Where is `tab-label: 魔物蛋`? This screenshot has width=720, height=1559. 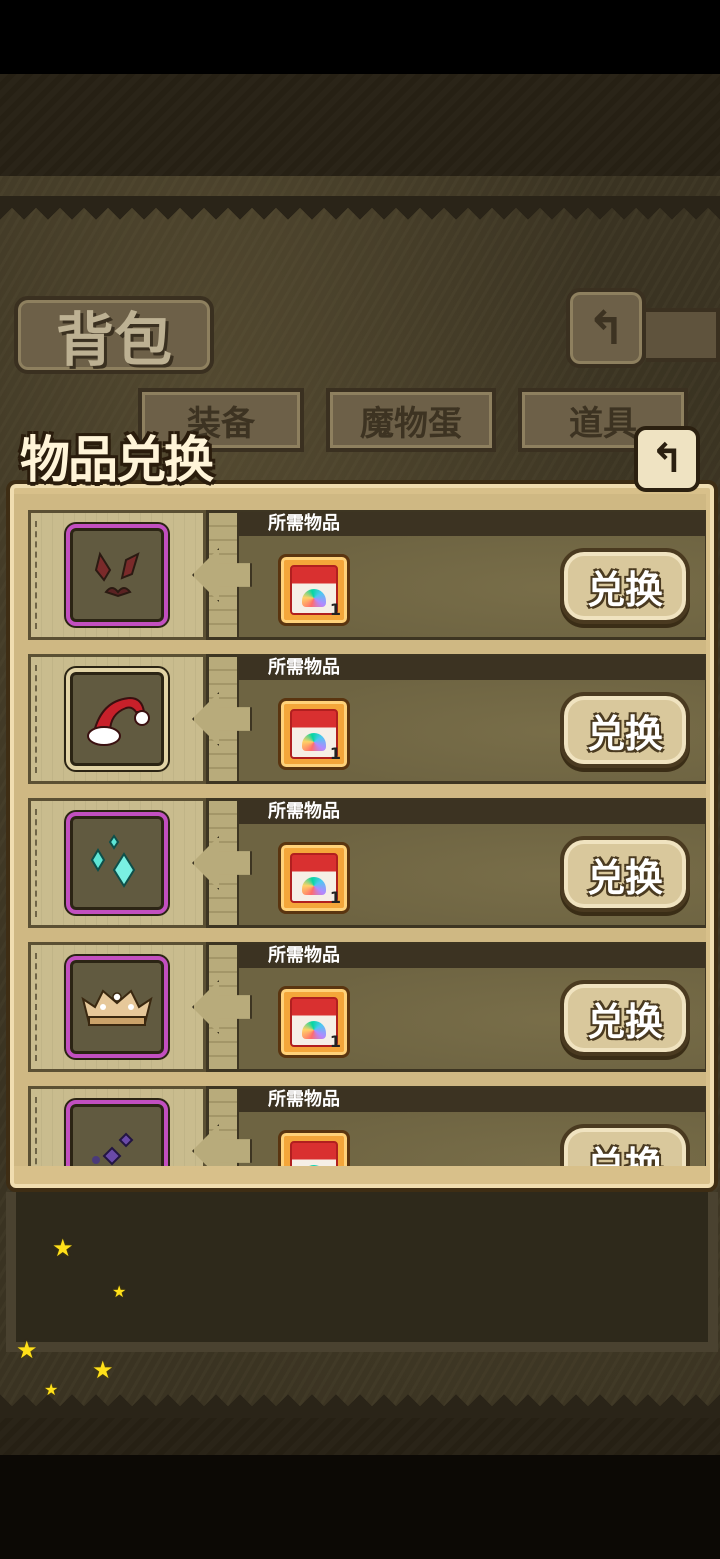 tab-label: 魔物蛋 is located at coordinates (411, 423).